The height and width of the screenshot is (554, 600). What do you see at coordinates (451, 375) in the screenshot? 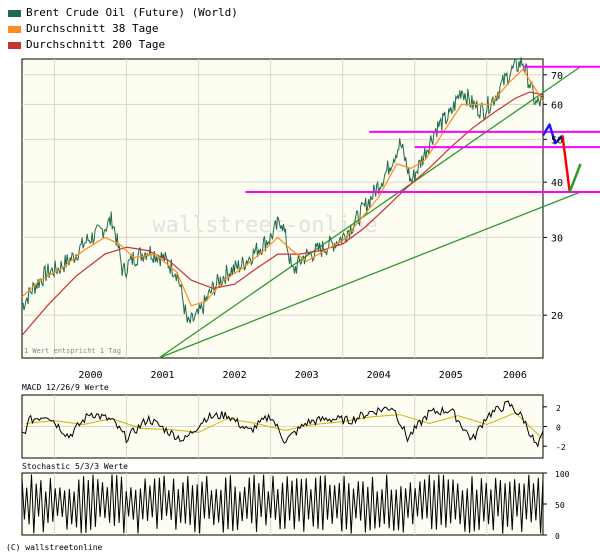
I see `x-tick-label: 2005` at bounding box center [451, 375].